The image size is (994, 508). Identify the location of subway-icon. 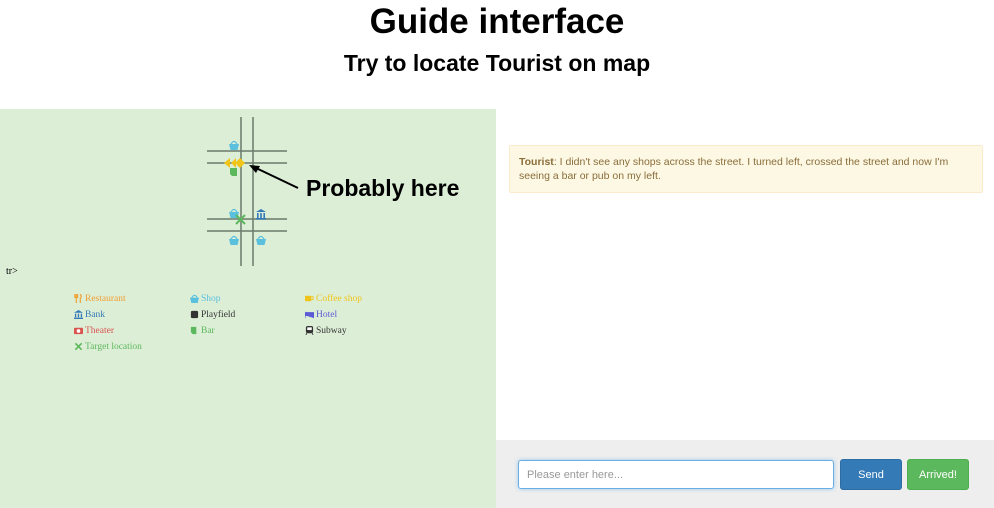
(309, 330).